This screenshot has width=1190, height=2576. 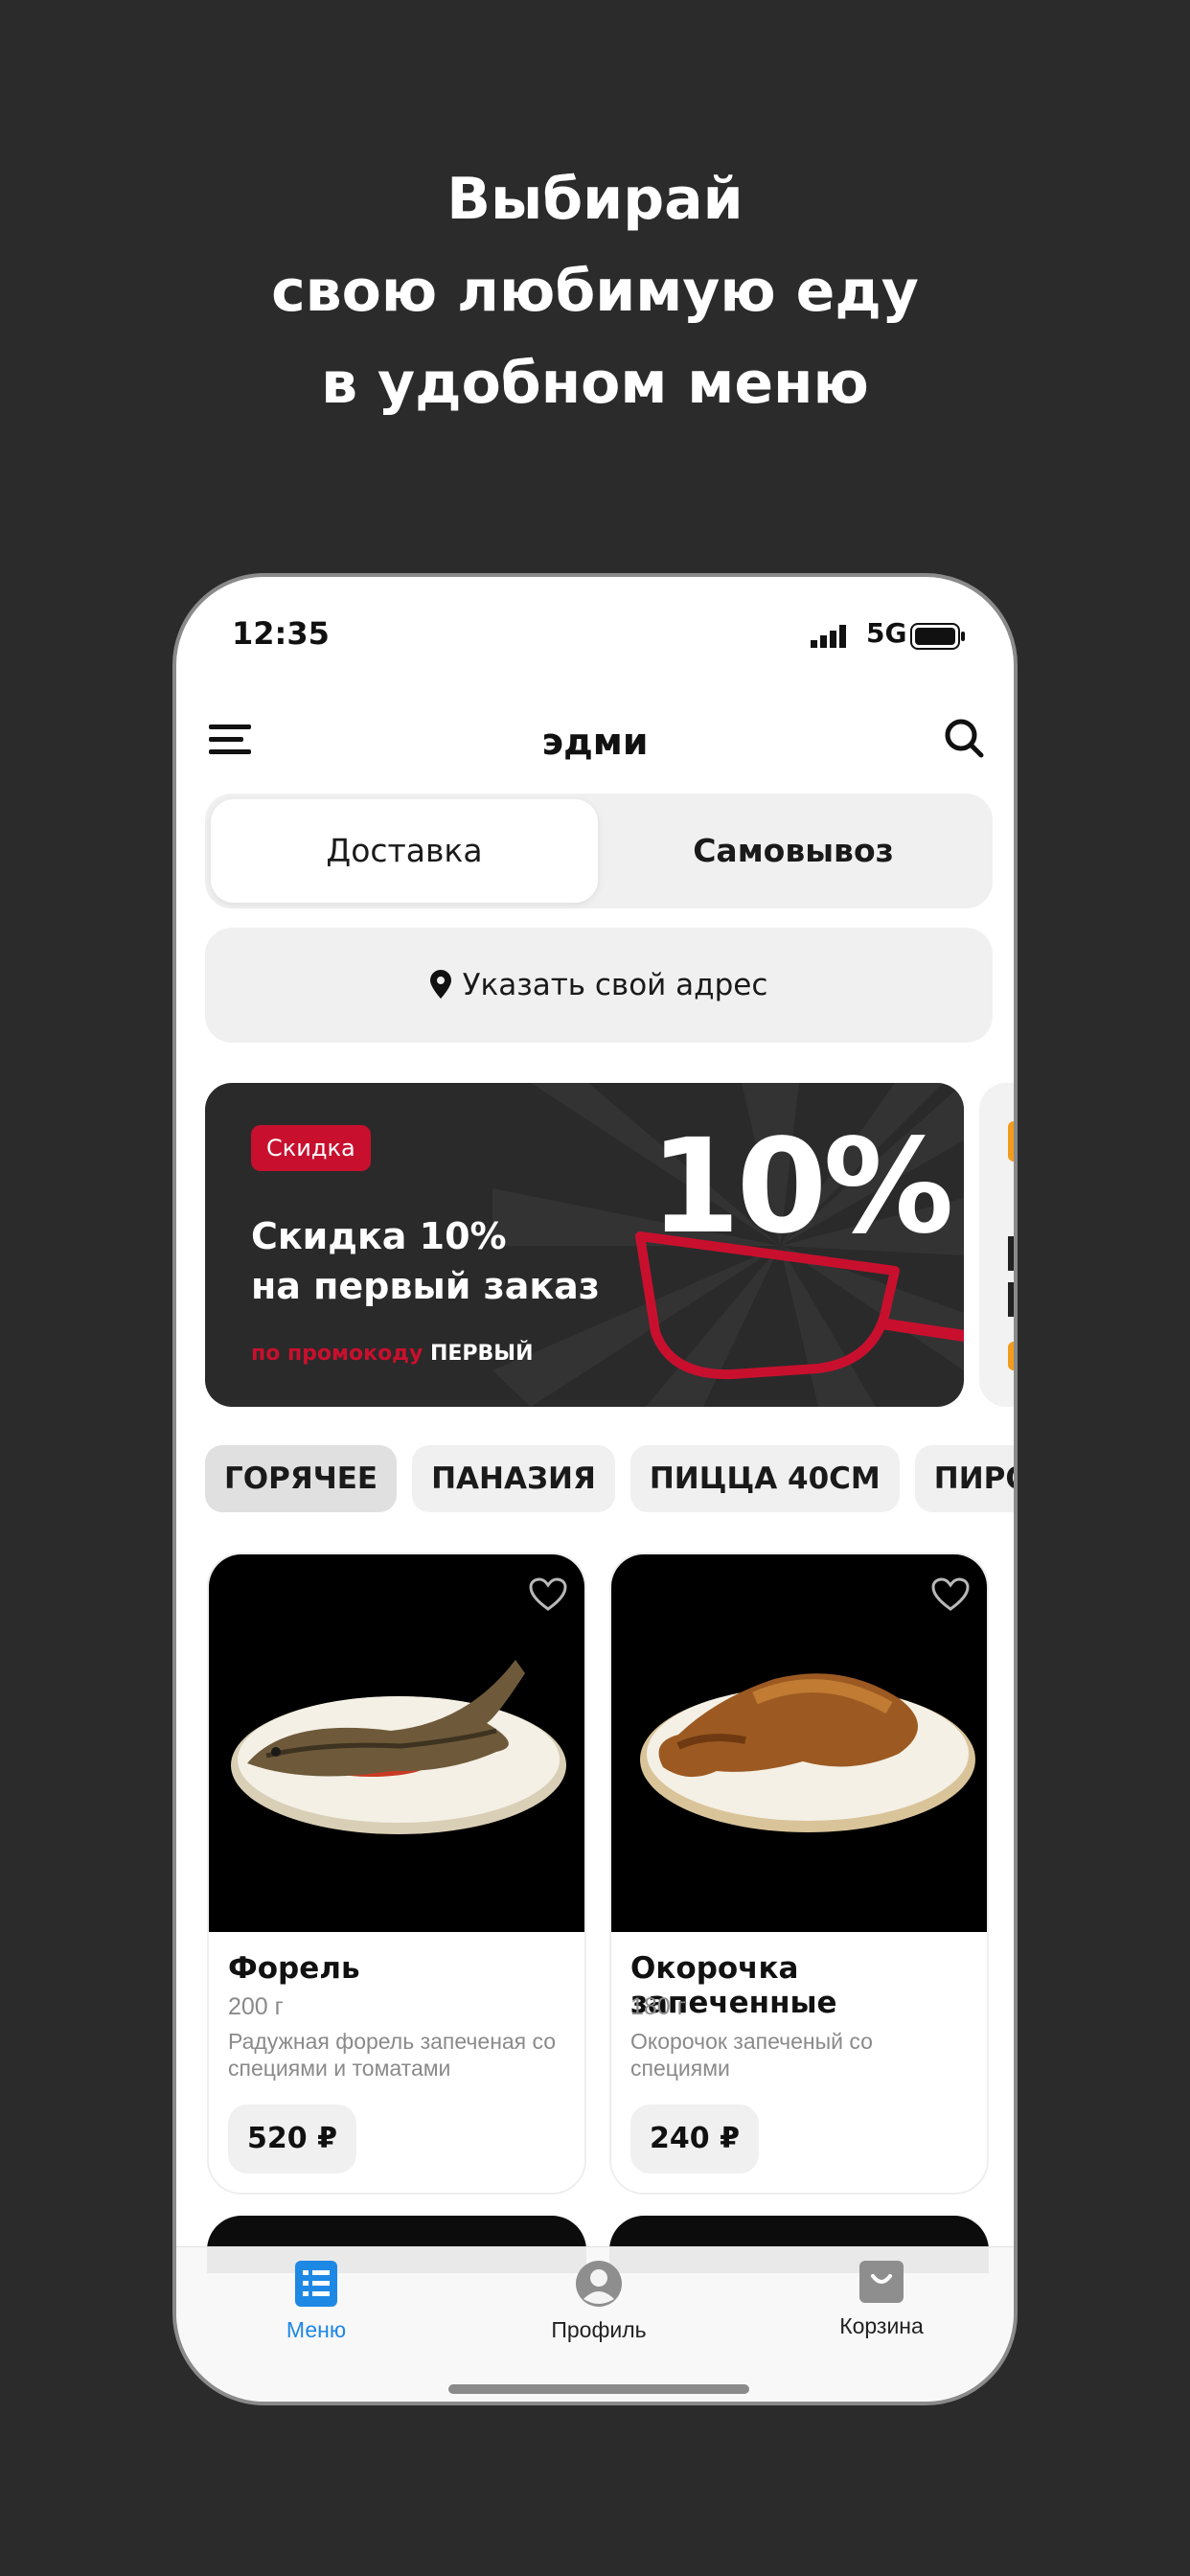 I want to click on tab-cart-label: Корзина, so click(x=882, y=2325).